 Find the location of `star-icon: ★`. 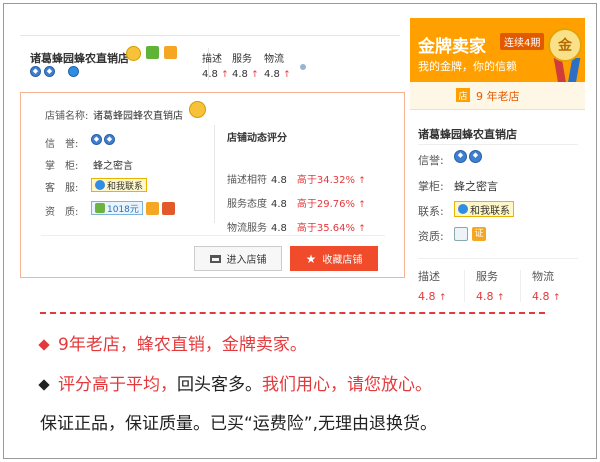

star-icon: ★ is located at coordinates (311, 258).